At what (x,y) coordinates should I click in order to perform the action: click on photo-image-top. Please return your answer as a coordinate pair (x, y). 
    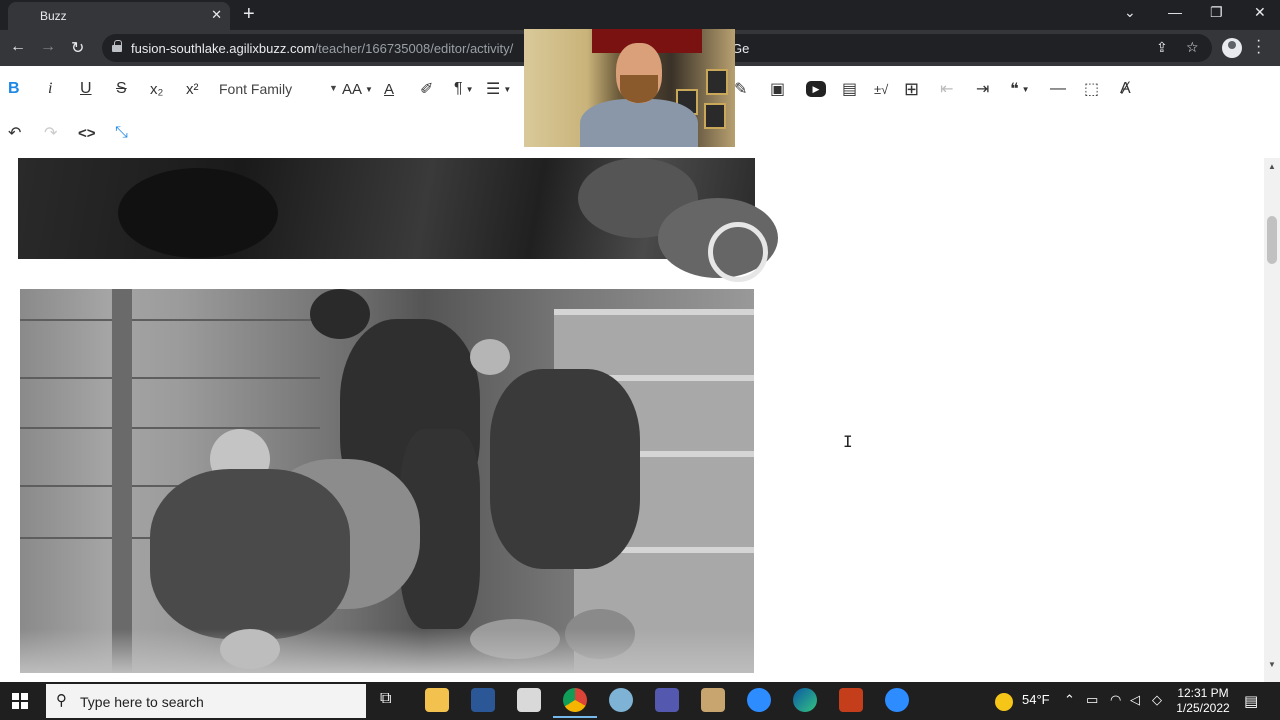
    Looking at the image, I should click on (398, 220).